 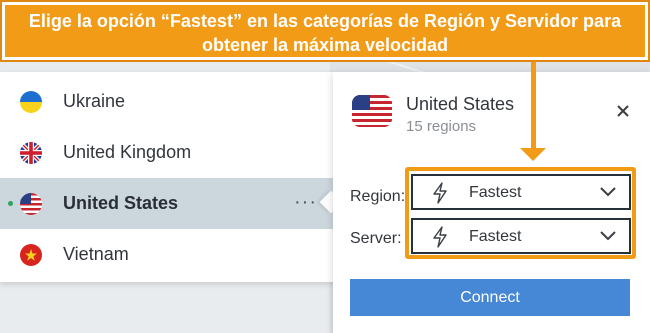 What do you see at coordinates (127, 152) in the screenshot?
I see `country-name: United Kingdom` at bounding box center [127, 152].